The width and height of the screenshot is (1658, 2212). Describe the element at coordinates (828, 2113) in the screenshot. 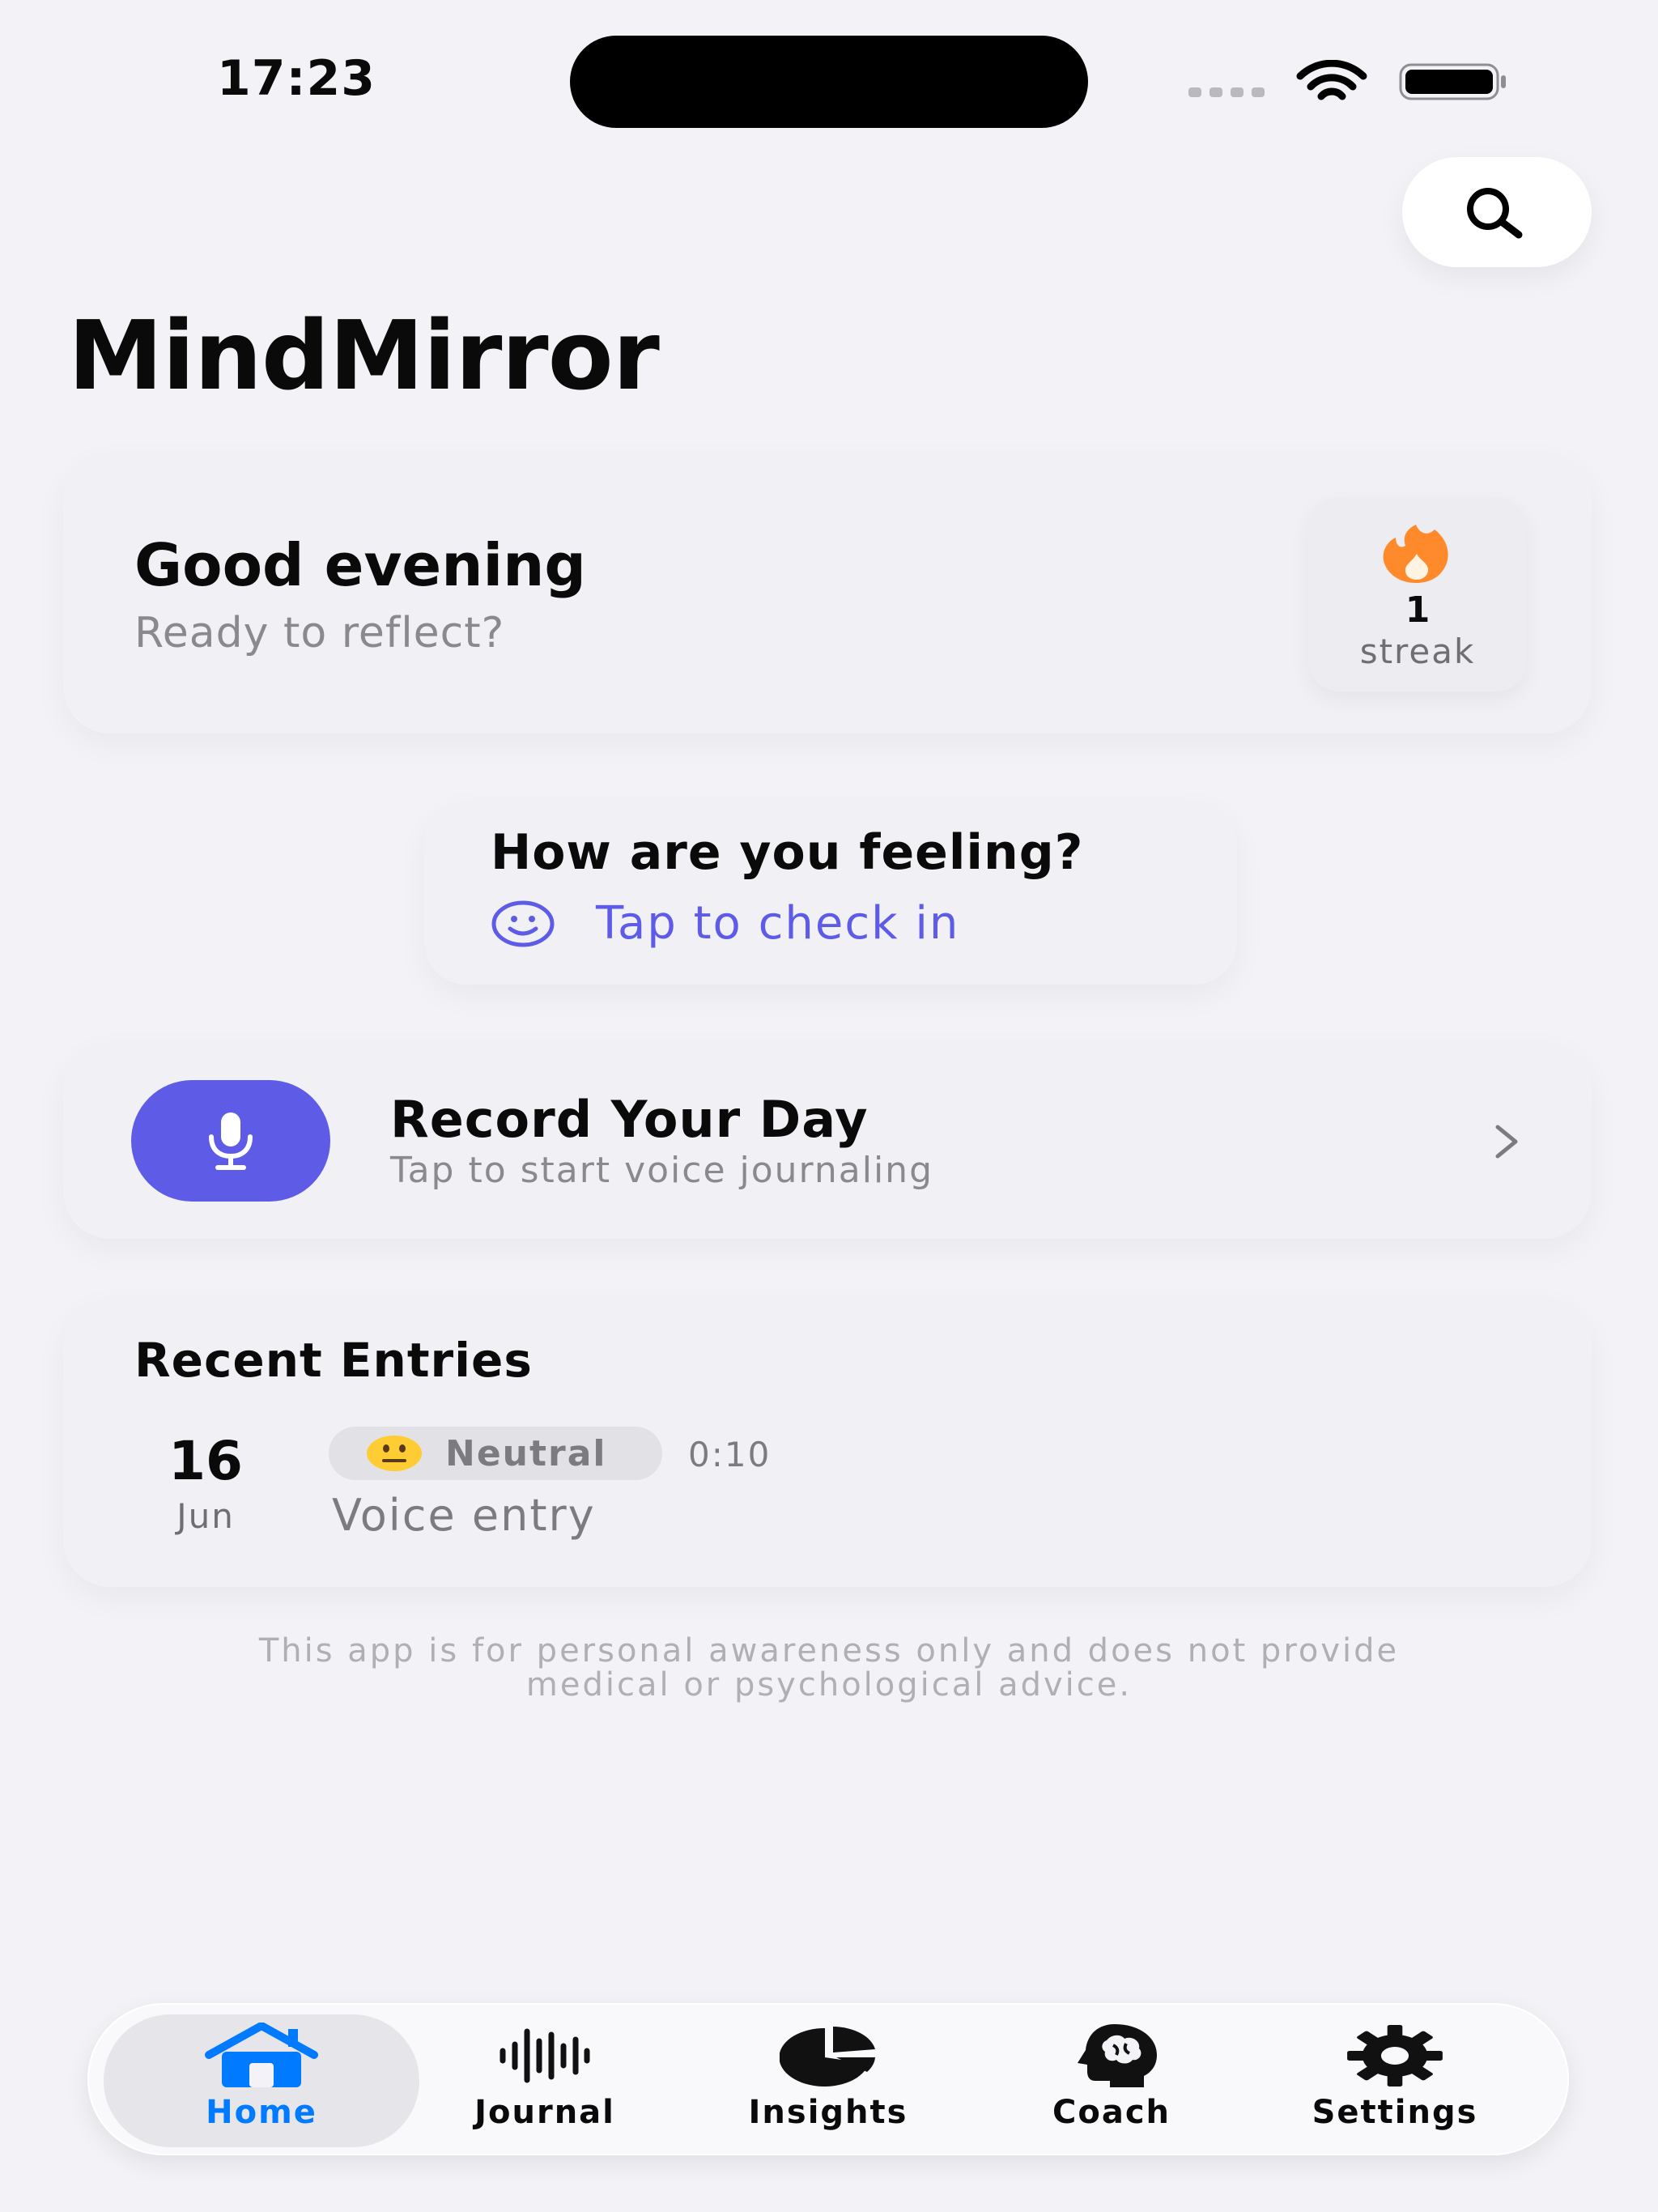

I see `tab-label: Insights` at that location.